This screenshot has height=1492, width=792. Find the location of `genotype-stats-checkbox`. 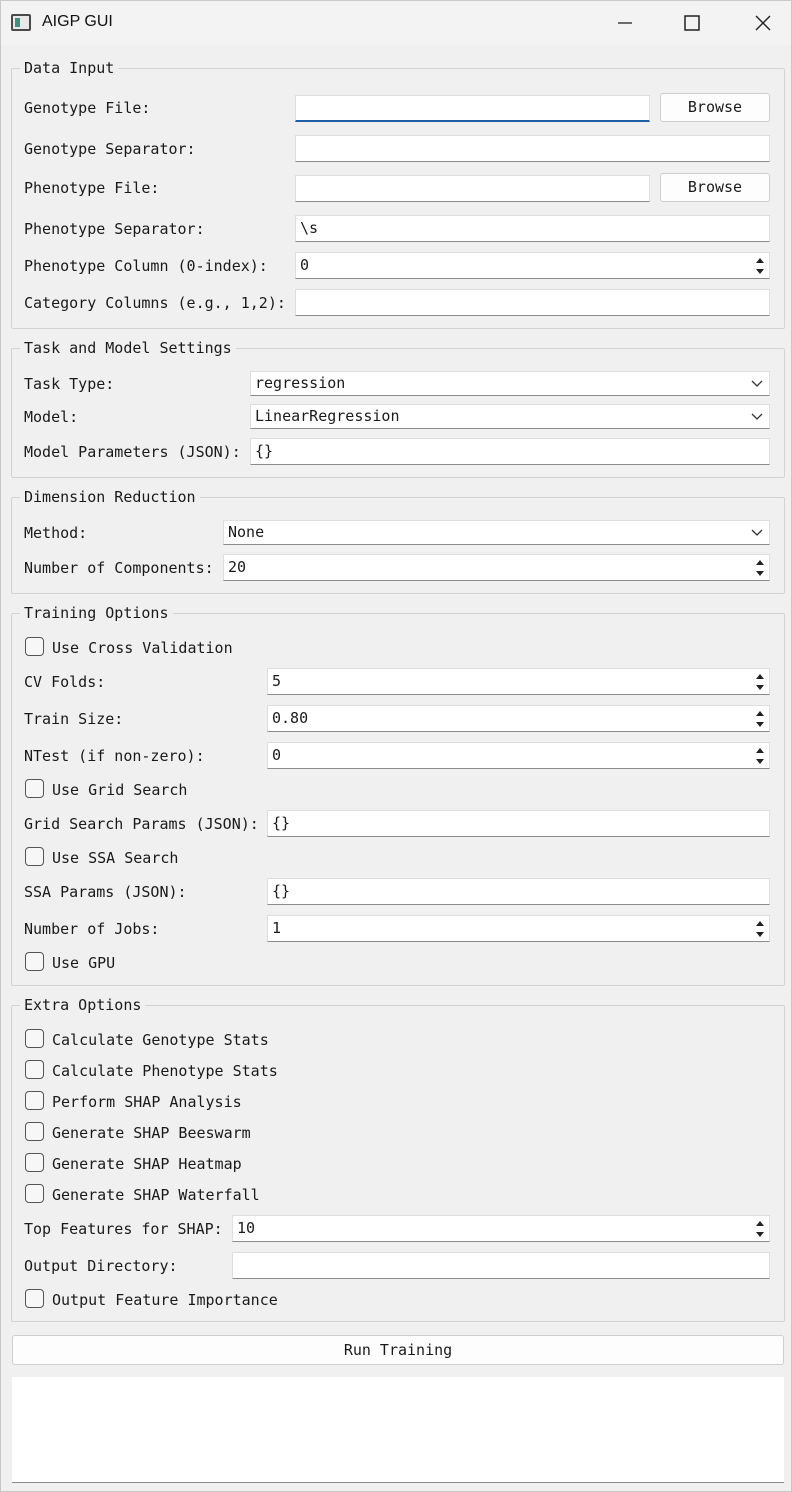

genotype-stats-checkbox is located at coordinates (34, 1038).